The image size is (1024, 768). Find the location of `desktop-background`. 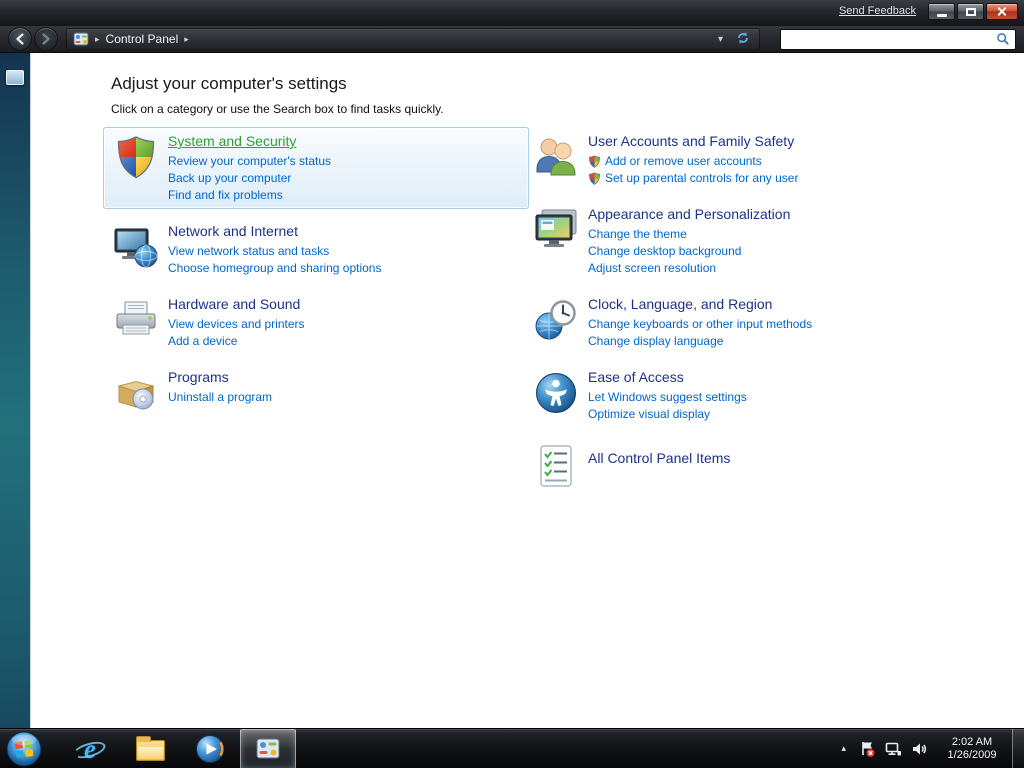

desktop-background is located at coordinates (15, 390).